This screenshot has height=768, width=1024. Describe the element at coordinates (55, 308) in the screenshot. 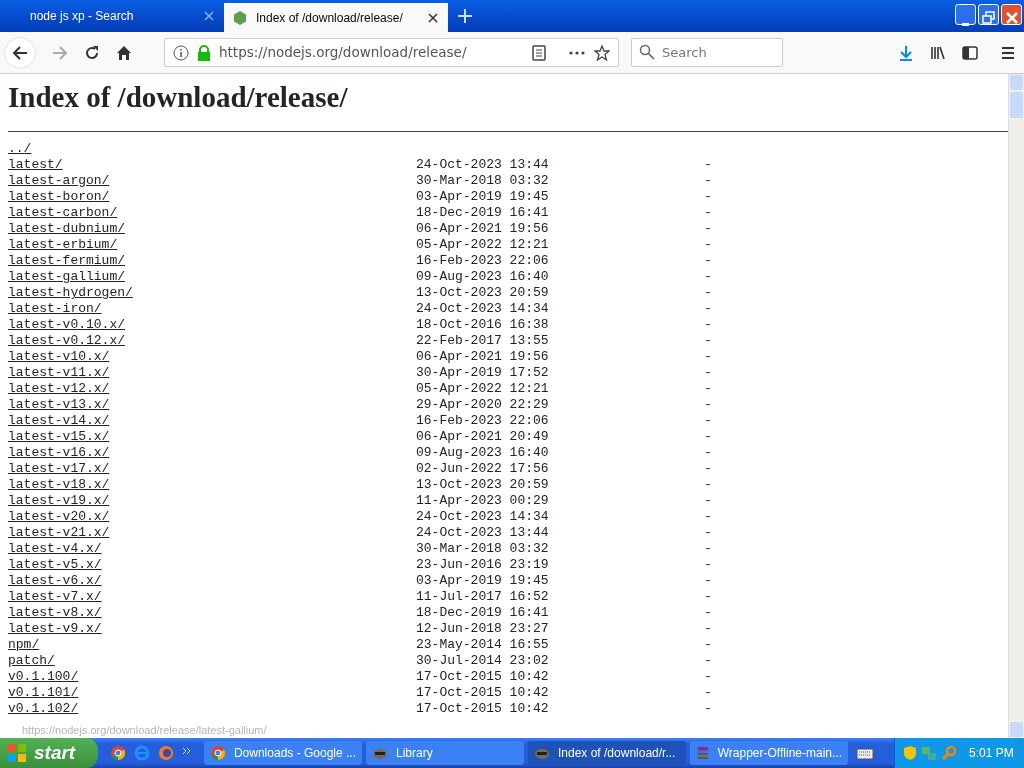

I see `directory-link: latest-iron/` at that location.